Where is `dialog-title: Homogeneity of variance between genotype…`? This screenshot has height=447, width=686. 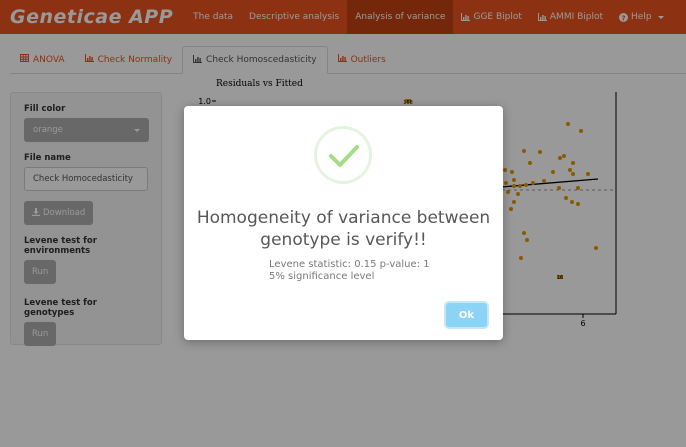
dialog-title: Homogeneity of variance between genotype… is located at coordinates (343, 229).